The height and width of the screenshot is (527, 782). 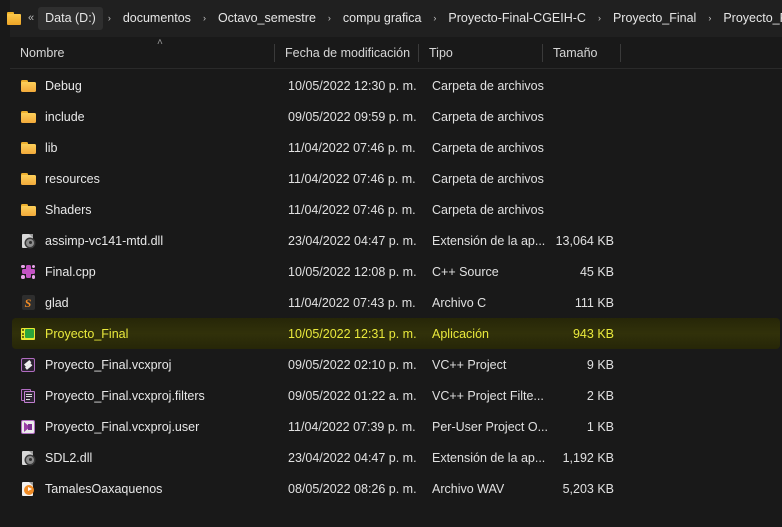 What do you see at coordinates (122, 426) in the screenshot?
I see `file-name-label: Proyecto_Final.vcxproj.user` at bounding box center [122, 426].